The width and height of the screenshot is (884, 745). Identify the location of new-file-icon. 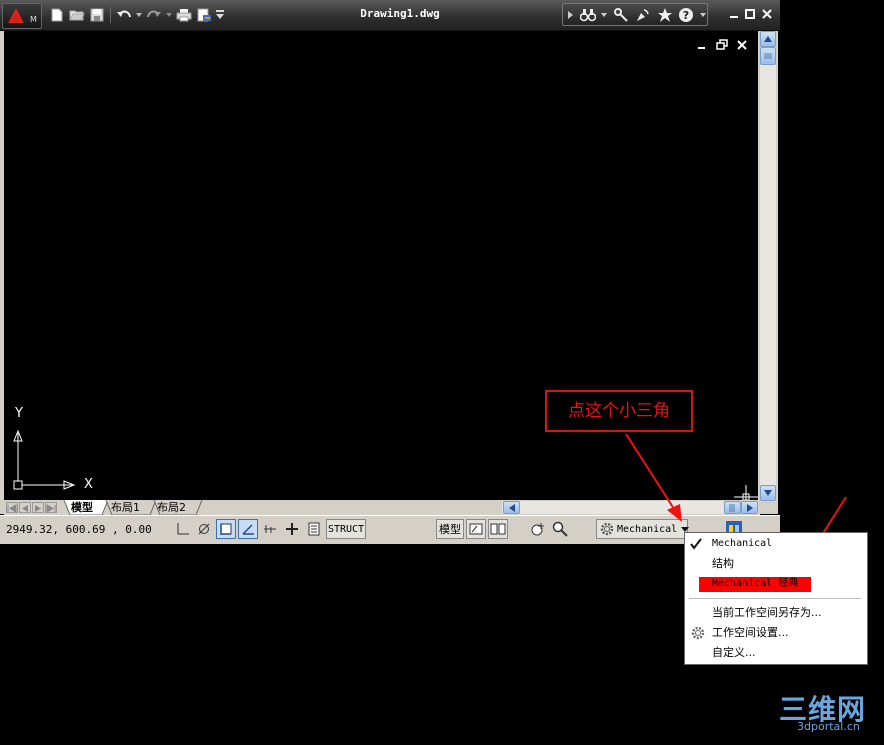
(57, 15).